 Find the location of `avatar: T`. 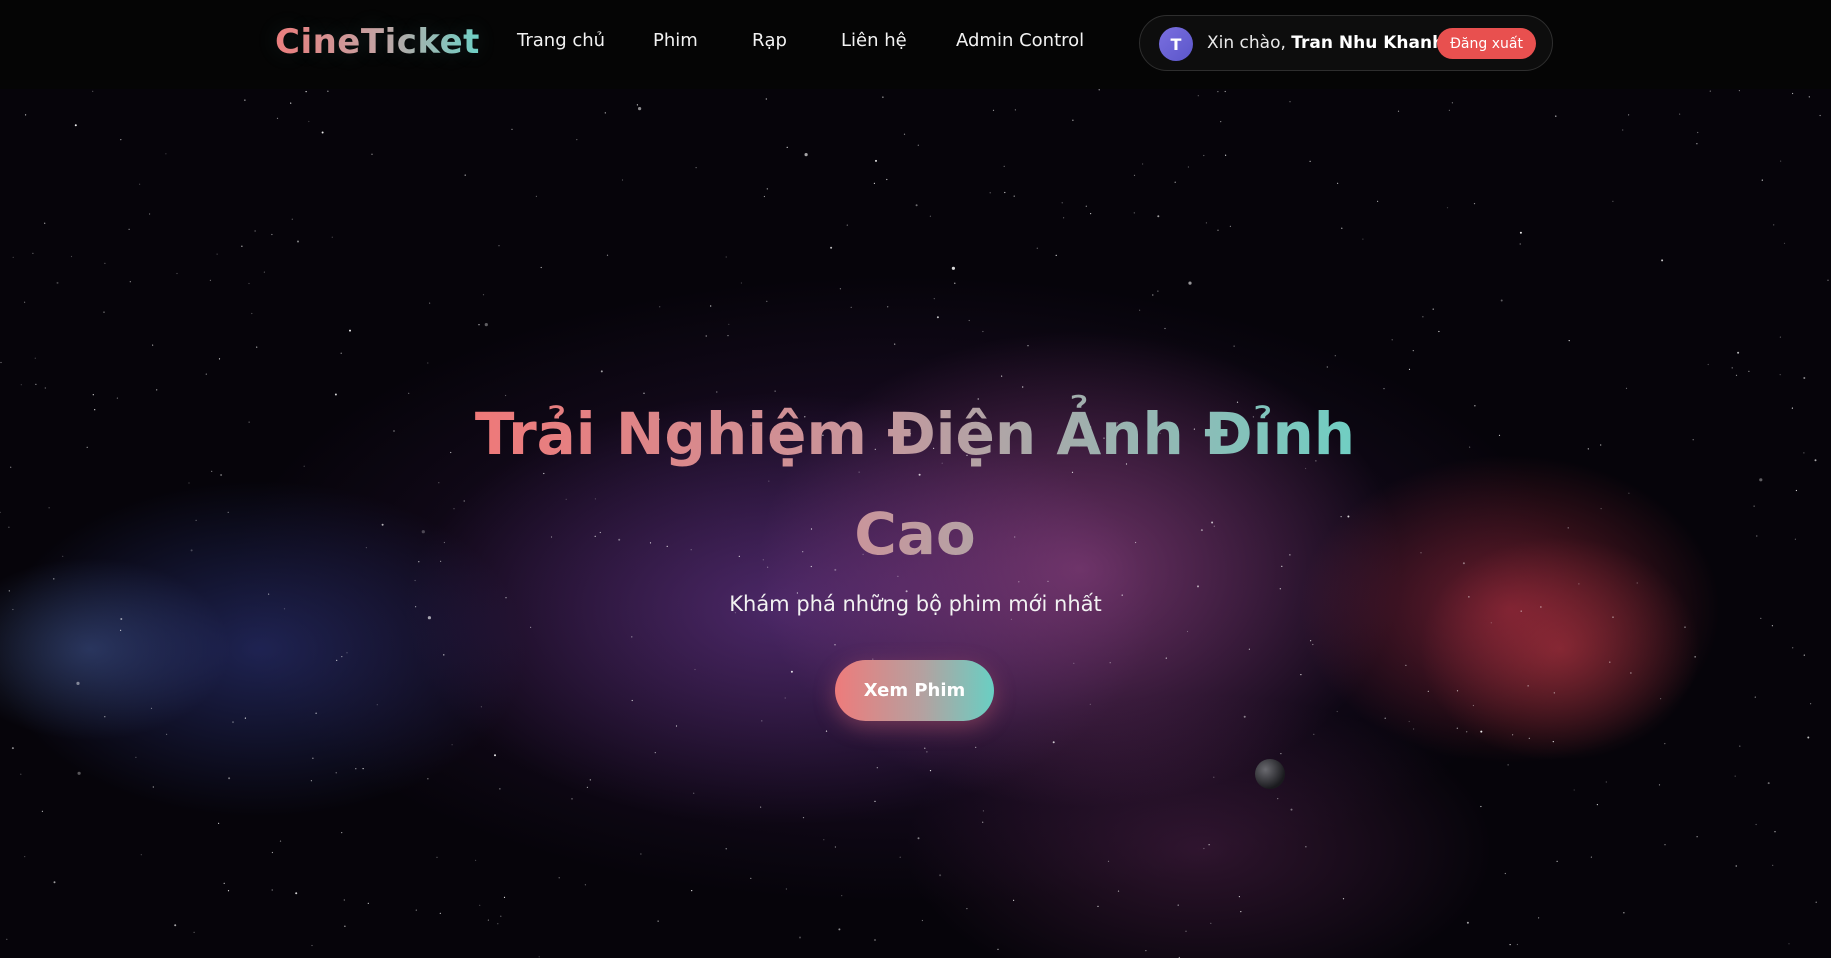

avatar: T is located at coordinates (1176, 44).